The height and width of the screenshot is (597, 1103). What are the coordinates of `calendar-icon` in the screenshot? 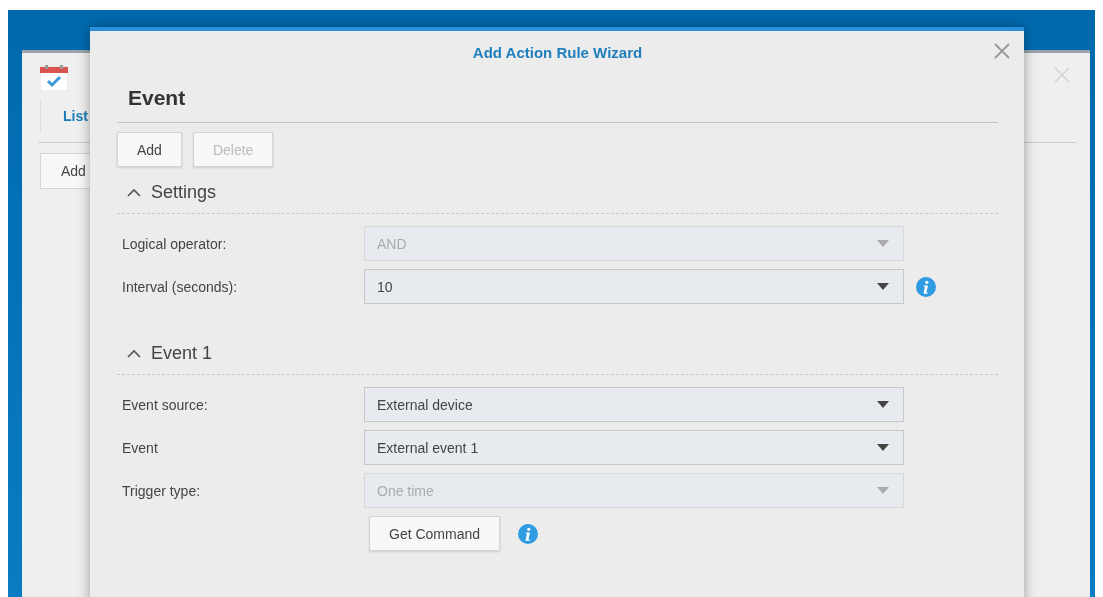 It's located at (54, 78).